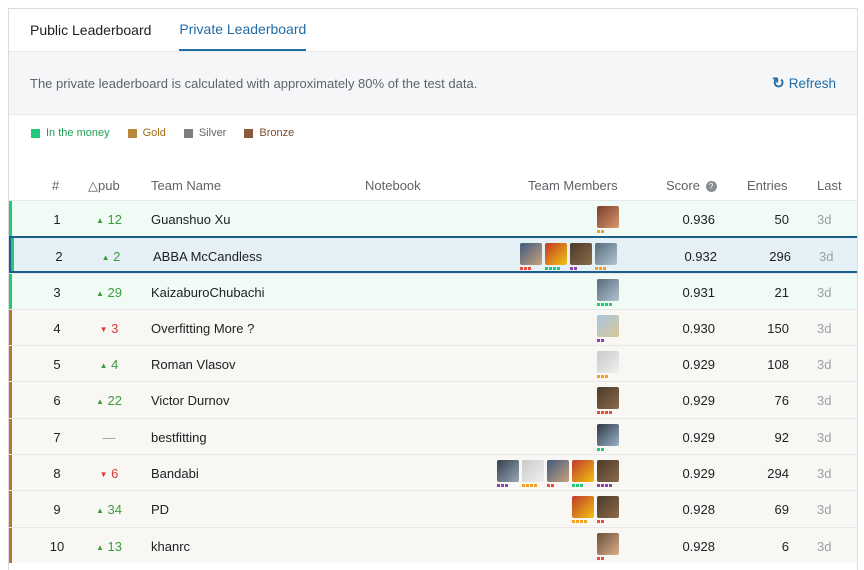 The image size is (864, 570). What do you see at coordinates (804, 83) in the screenshot?
I see `refresh-button: ↻ Refresh` at bounding box center [804, 83].